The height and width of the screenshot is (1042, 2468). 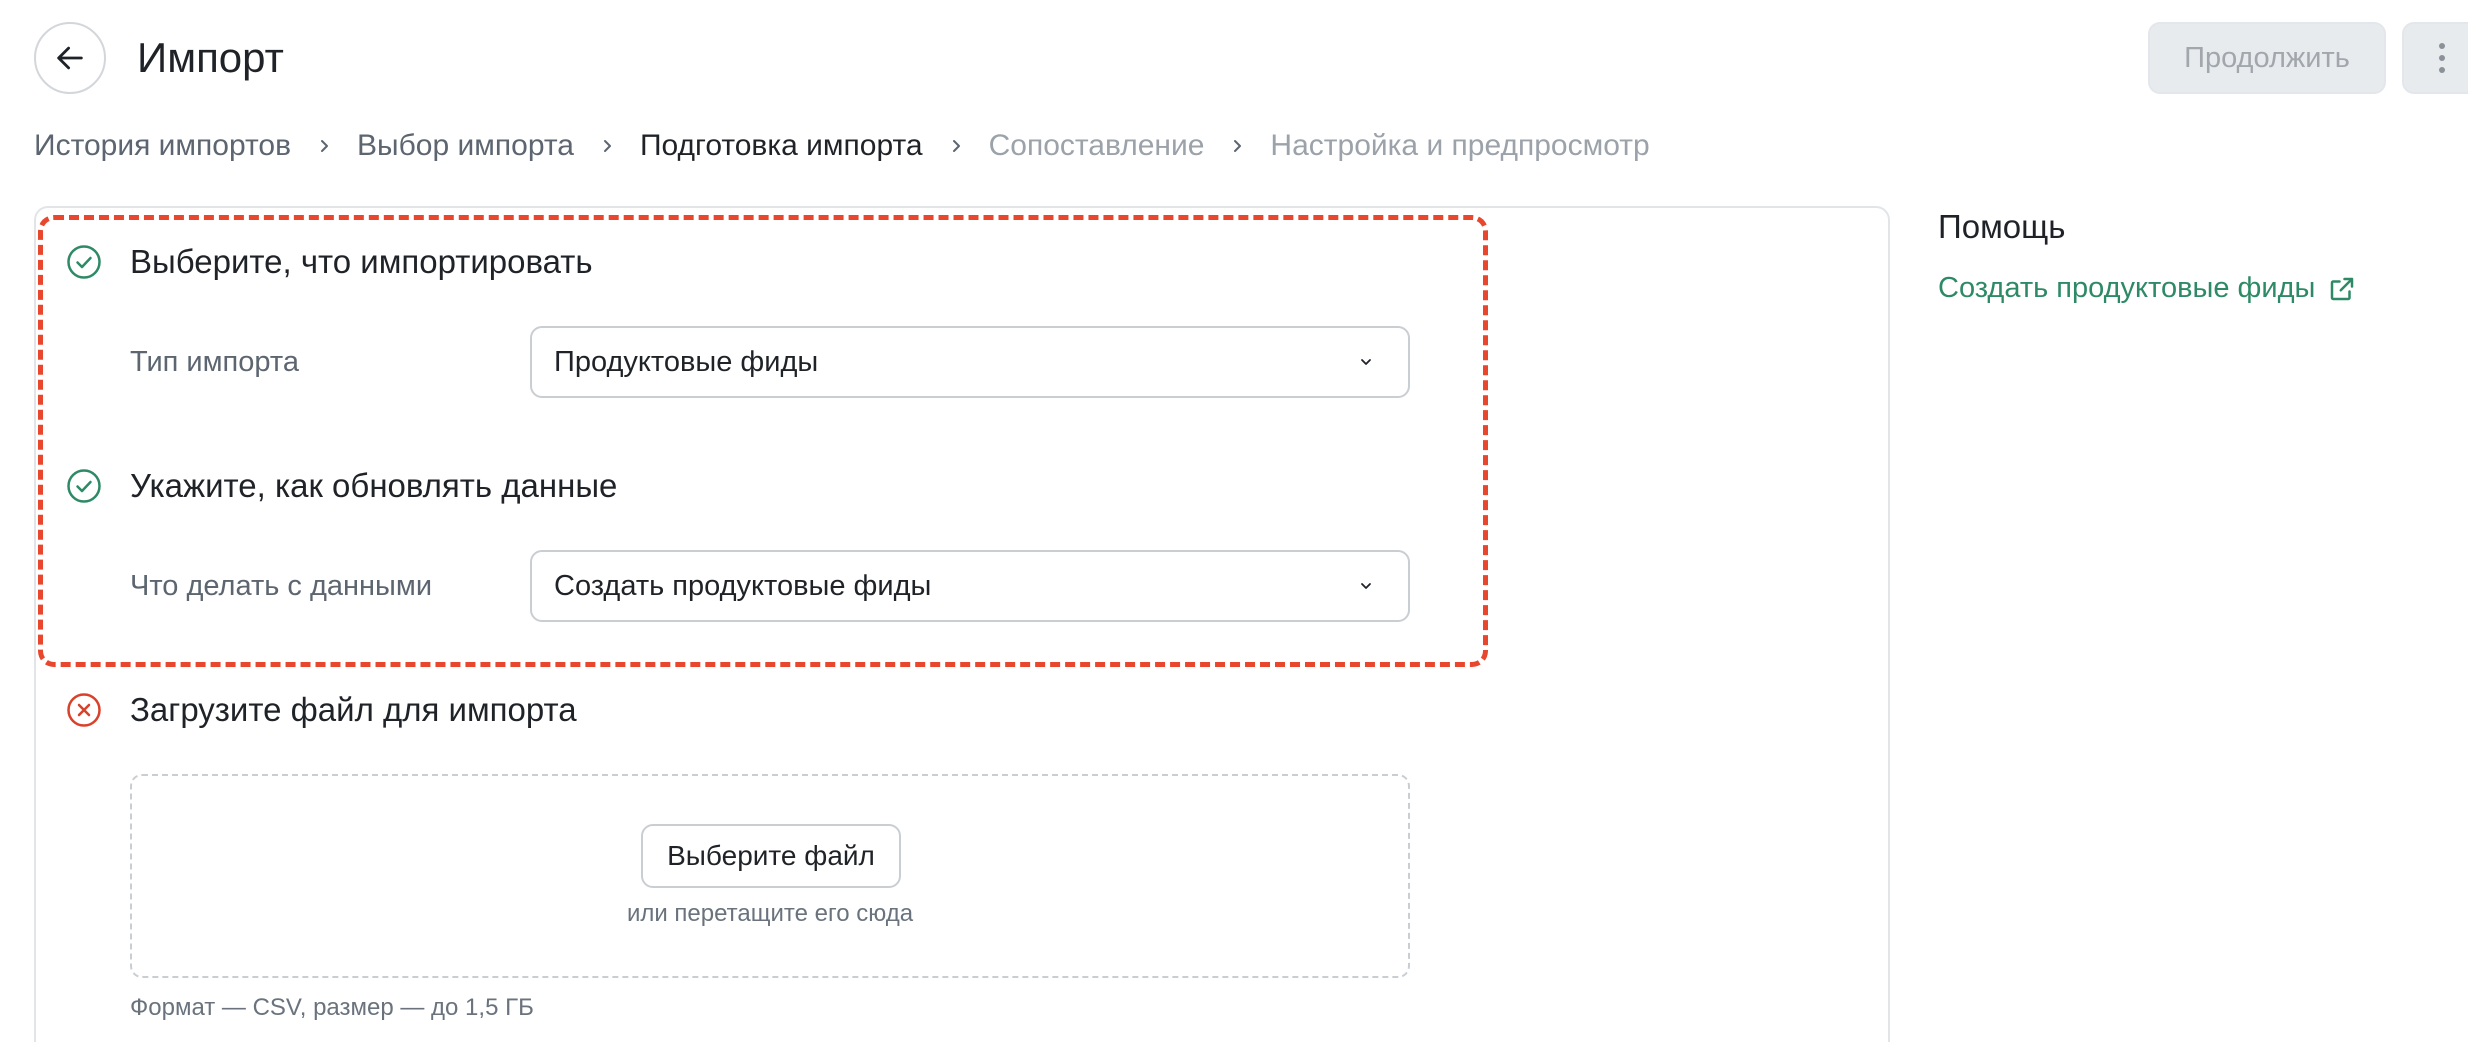 I want to click on import-type-label: Тип импорта, so click(x=214, y=362).